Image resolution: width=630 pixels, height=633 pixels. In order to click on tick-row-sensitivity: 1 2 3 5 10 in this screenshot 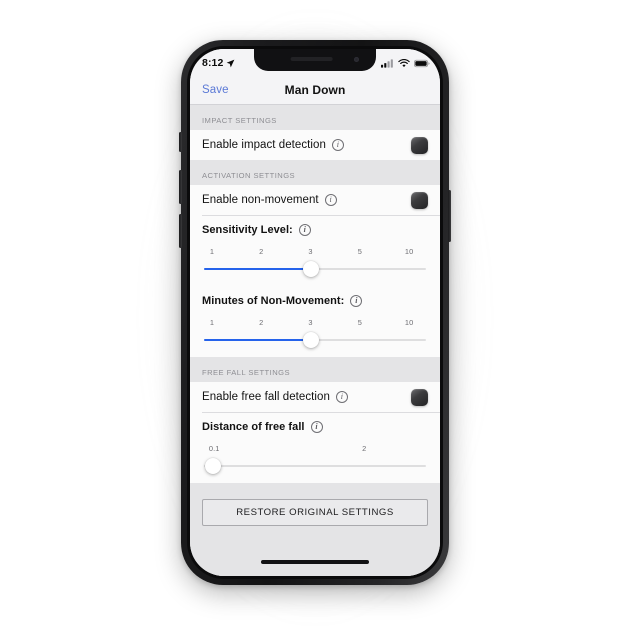, I will do `click(315, 252)`.